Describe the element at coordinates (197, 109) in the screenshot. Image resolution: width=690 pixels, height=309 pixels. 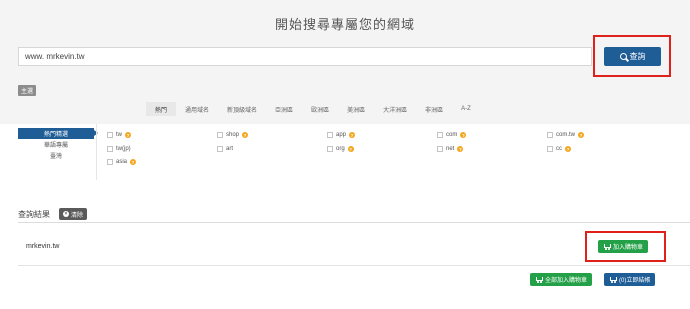
I see `tab-generic: 通用域名` at that location.